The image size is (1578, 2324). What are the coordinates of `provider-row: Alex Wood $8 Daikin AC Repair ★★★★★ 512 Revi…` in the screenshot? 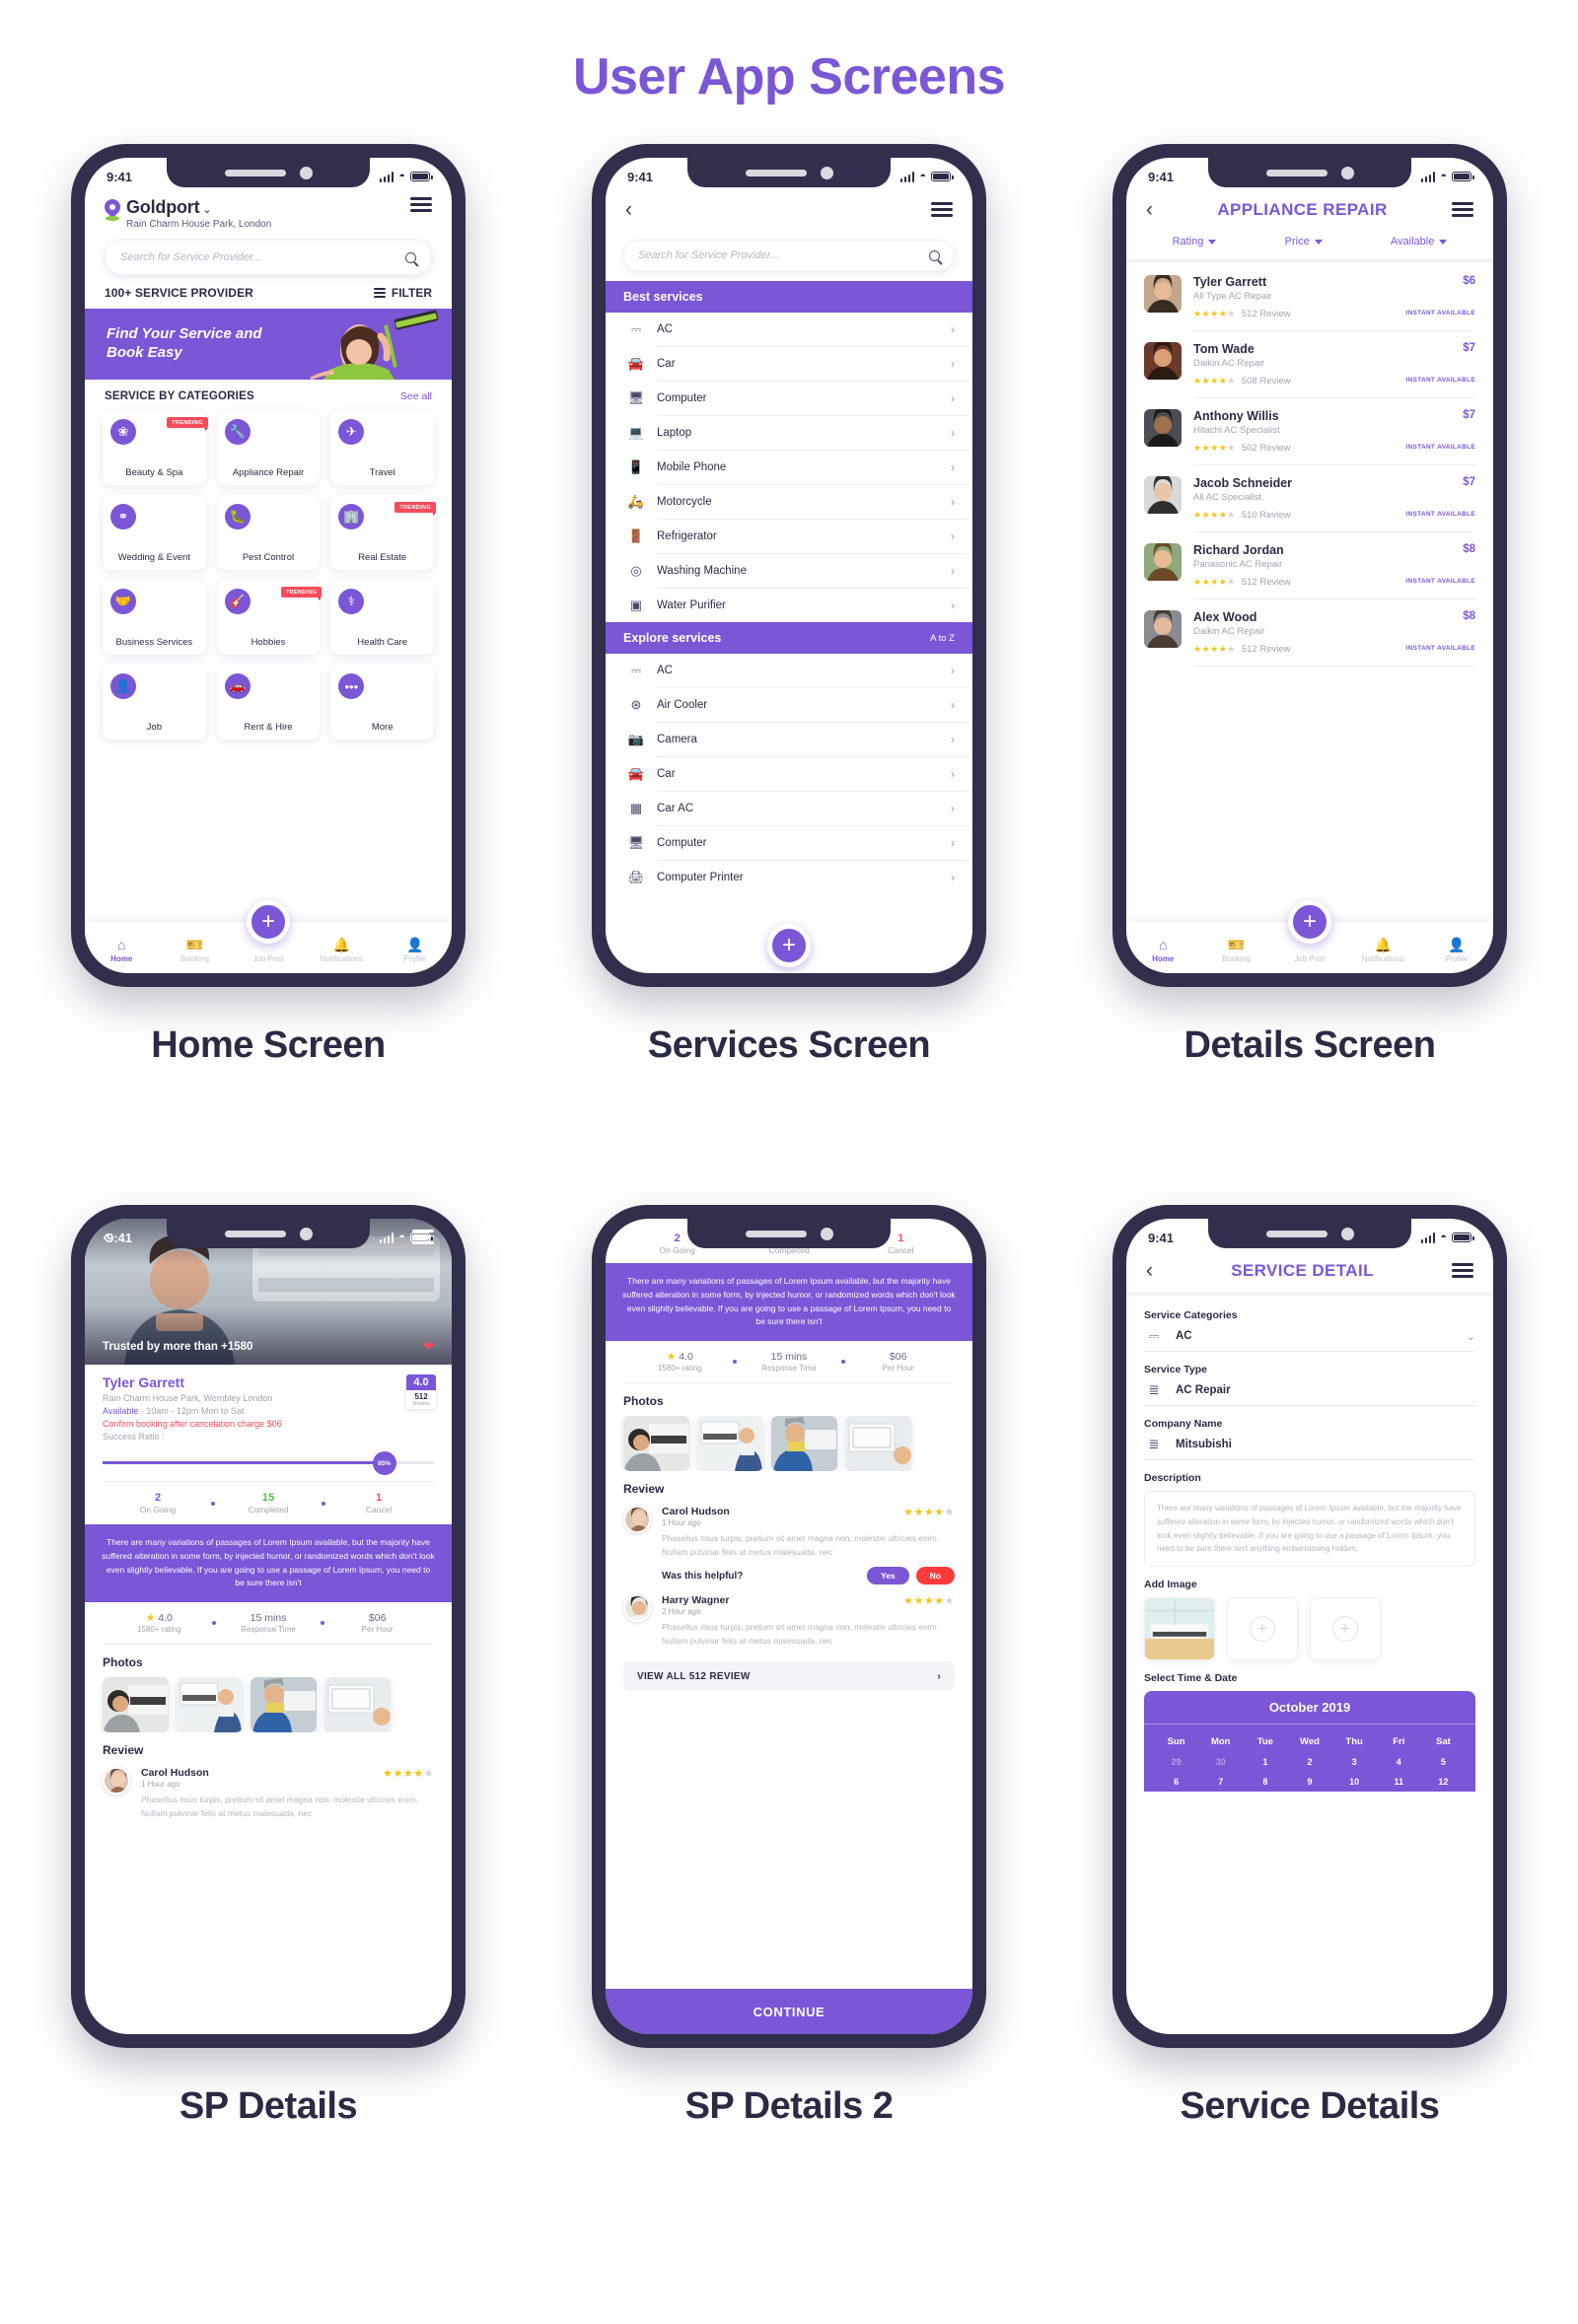 It's located at (1309, 628).